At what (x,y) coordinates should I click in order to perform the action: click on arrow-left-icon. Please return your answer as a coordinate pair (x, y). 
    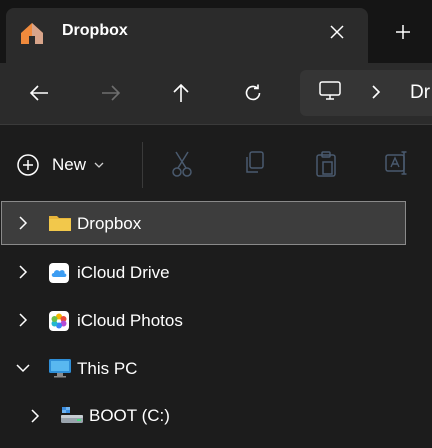
    Looking at the image, I should click on (39, 93).